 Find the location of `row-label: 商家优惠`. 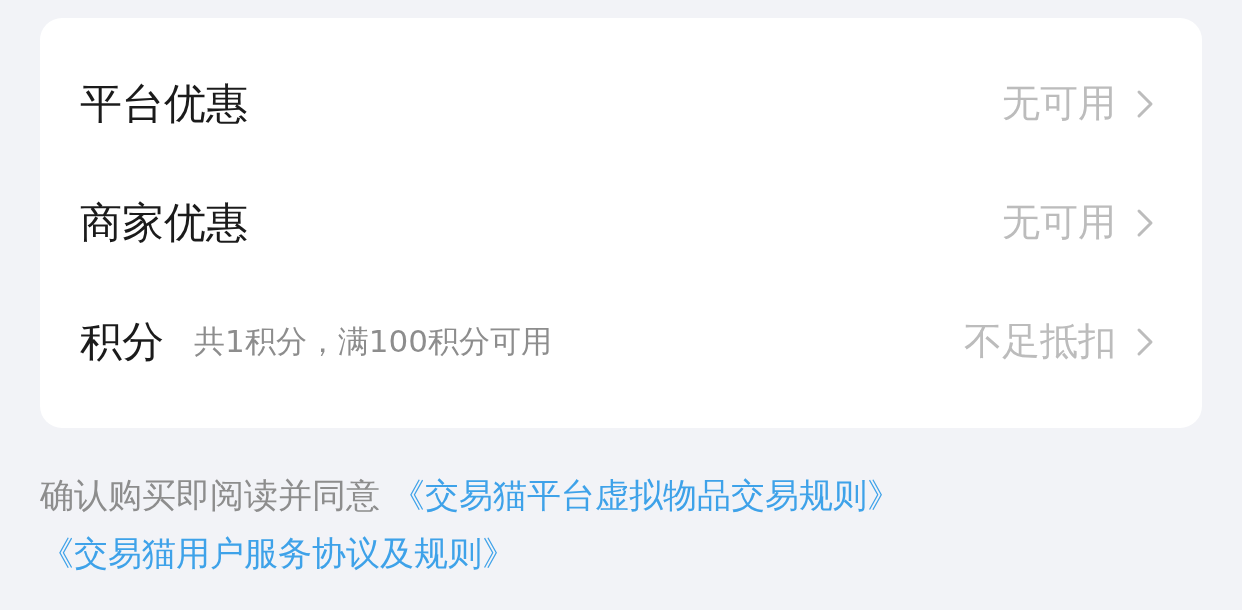

row-label: 商家优惠 is located at coordinates (164, 222).